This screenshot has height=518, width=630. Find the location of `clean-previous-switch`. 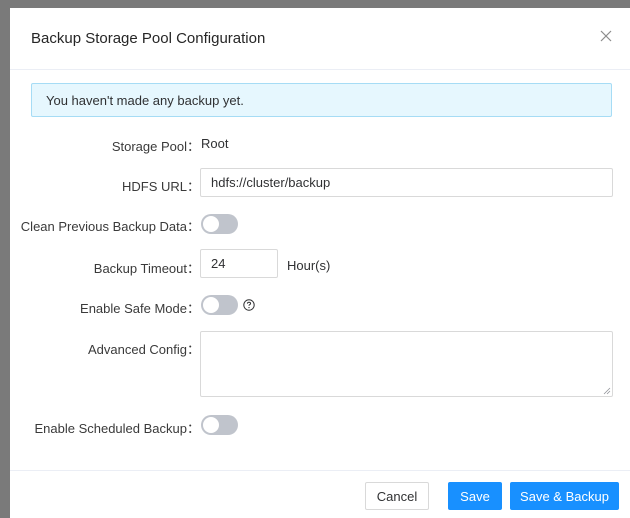

clean-previous-switch is located at coordinates (219, 224).